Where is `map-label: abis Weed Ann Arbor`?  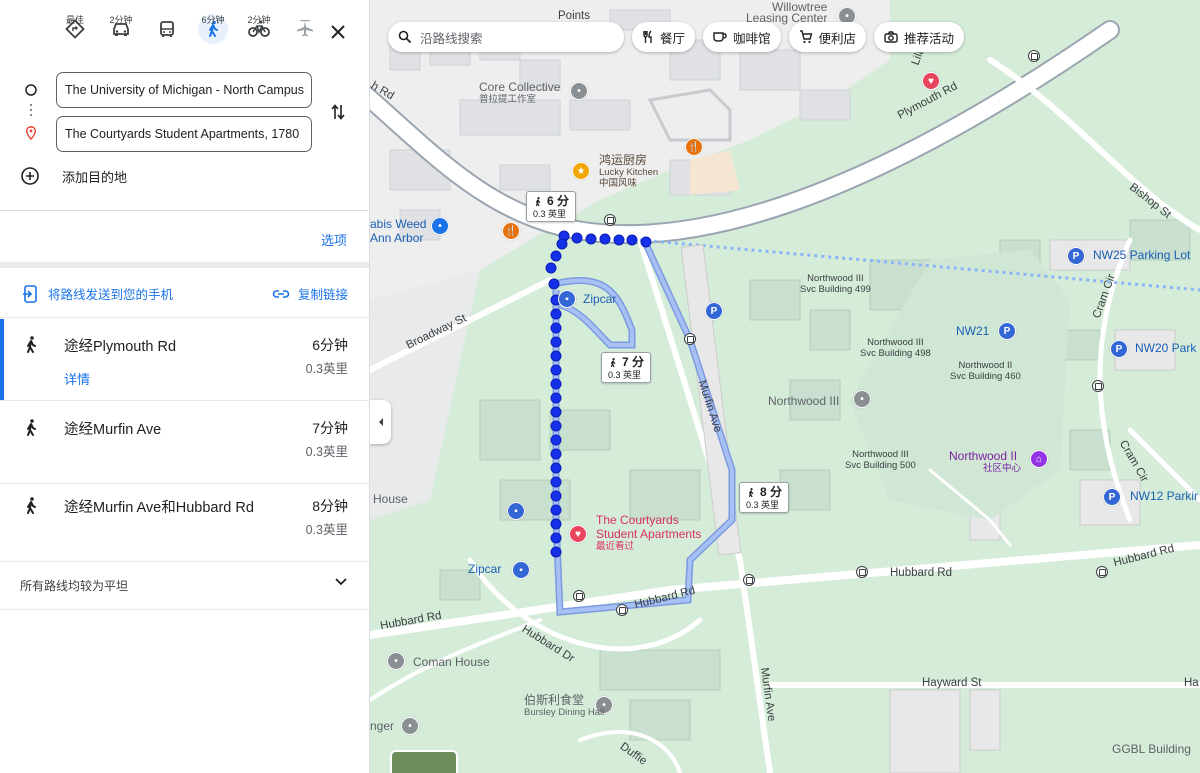
map-label: abis Weed Ann Arbor is located at coordinates (398, 231).